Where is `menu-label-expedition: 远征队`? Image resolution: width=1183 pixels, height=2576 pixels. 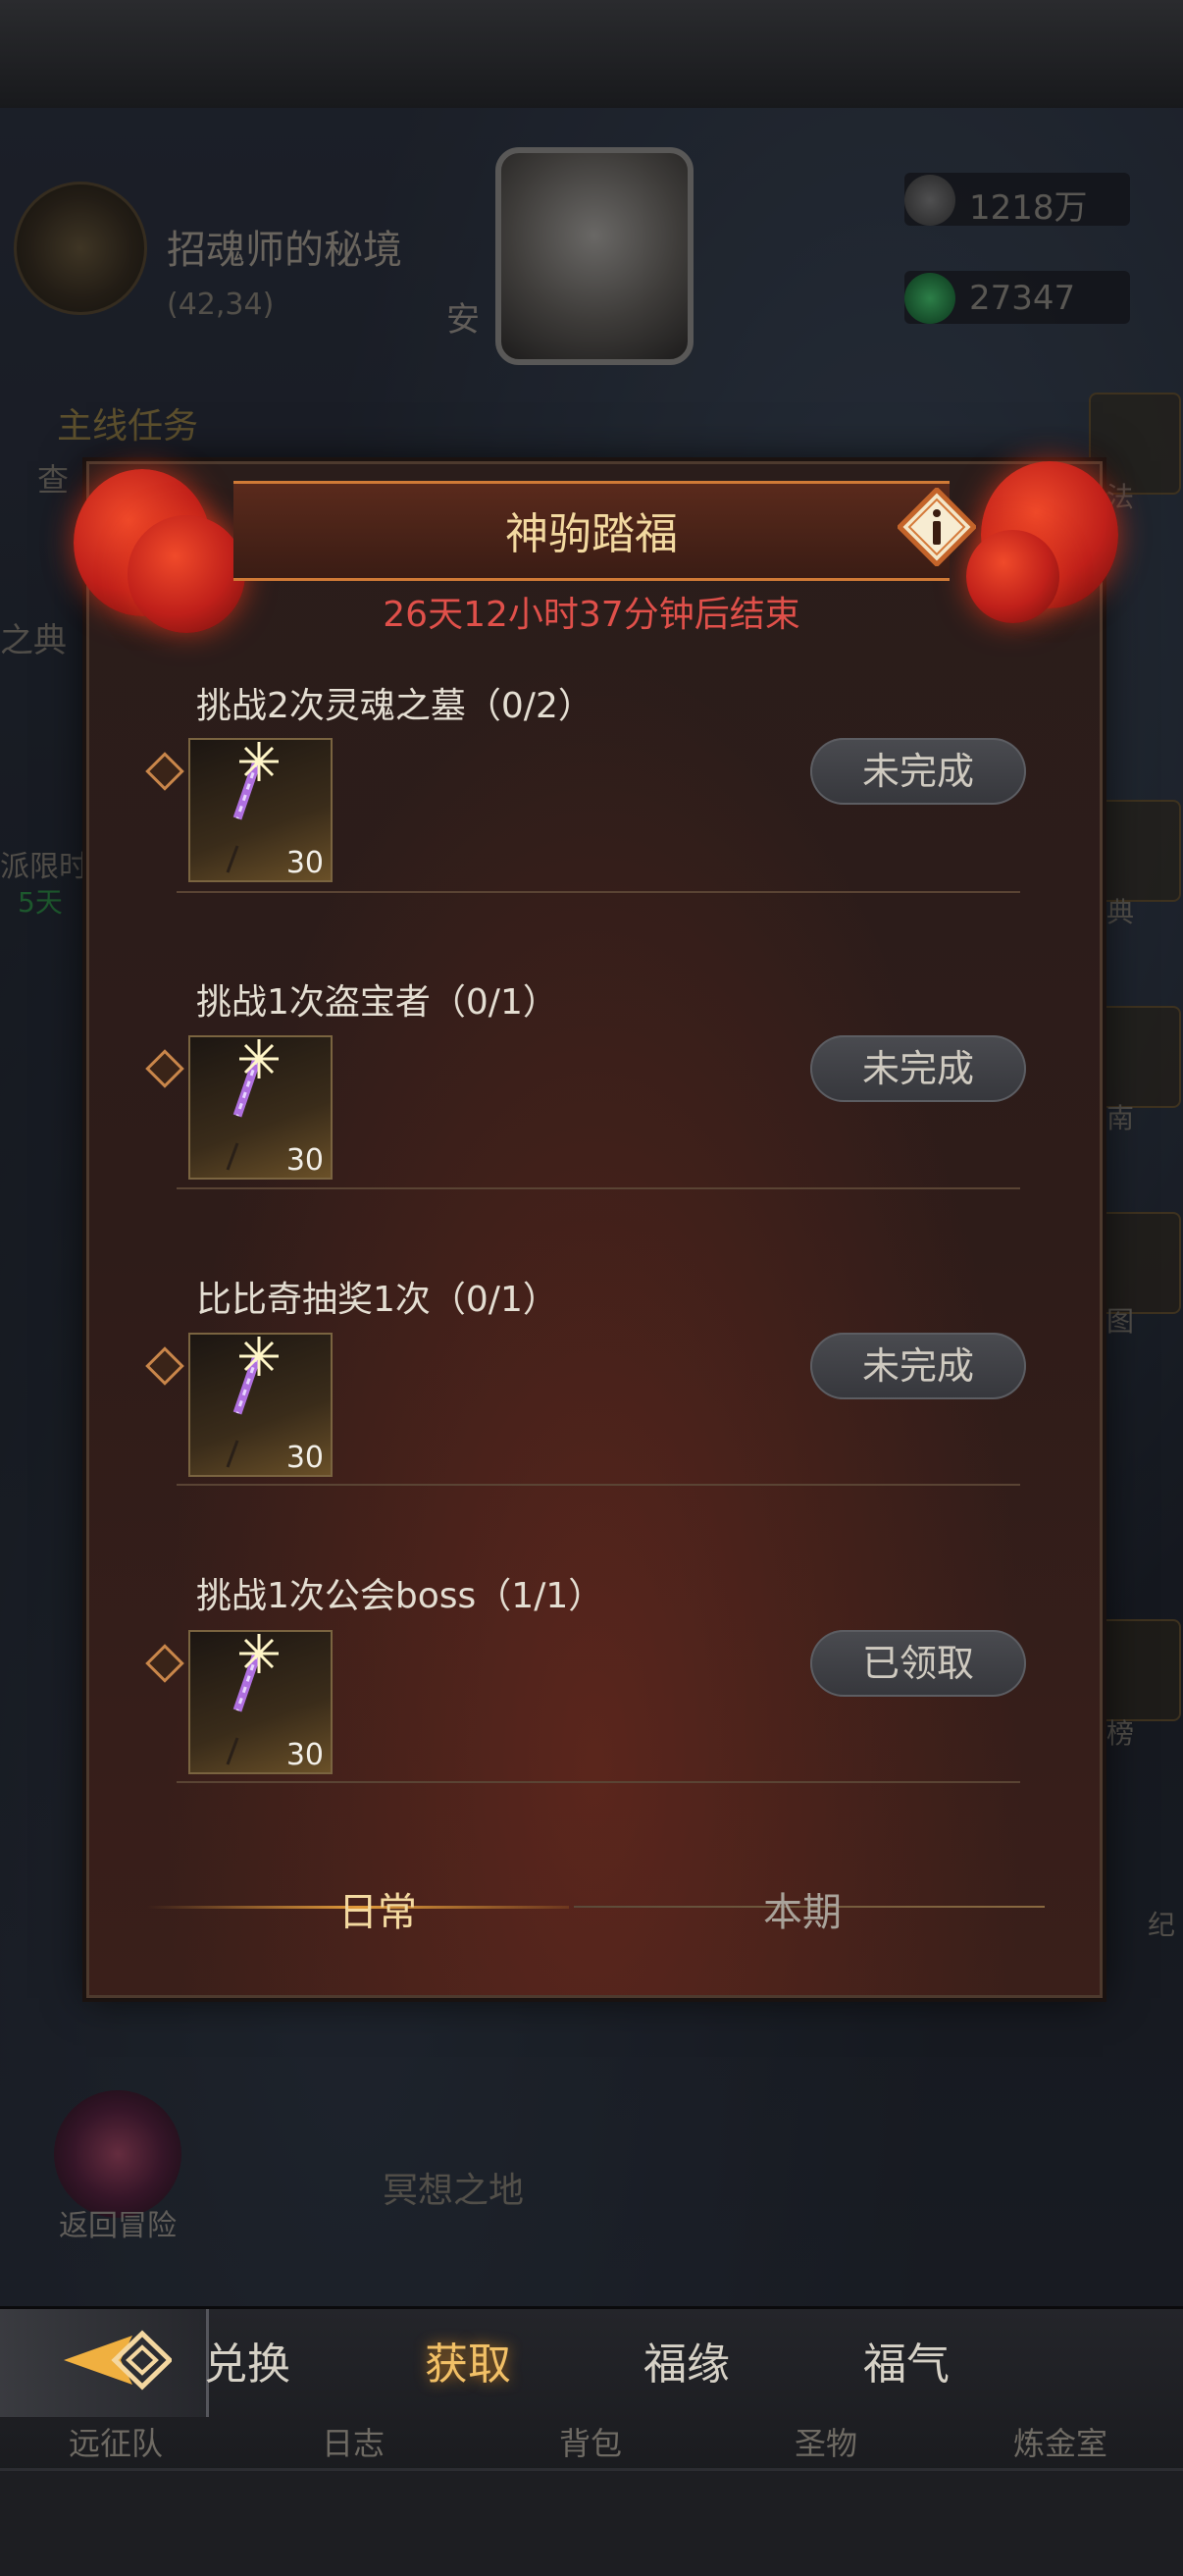 menu-label-expedition: 远征队 is located at coordinates (116, 2441).